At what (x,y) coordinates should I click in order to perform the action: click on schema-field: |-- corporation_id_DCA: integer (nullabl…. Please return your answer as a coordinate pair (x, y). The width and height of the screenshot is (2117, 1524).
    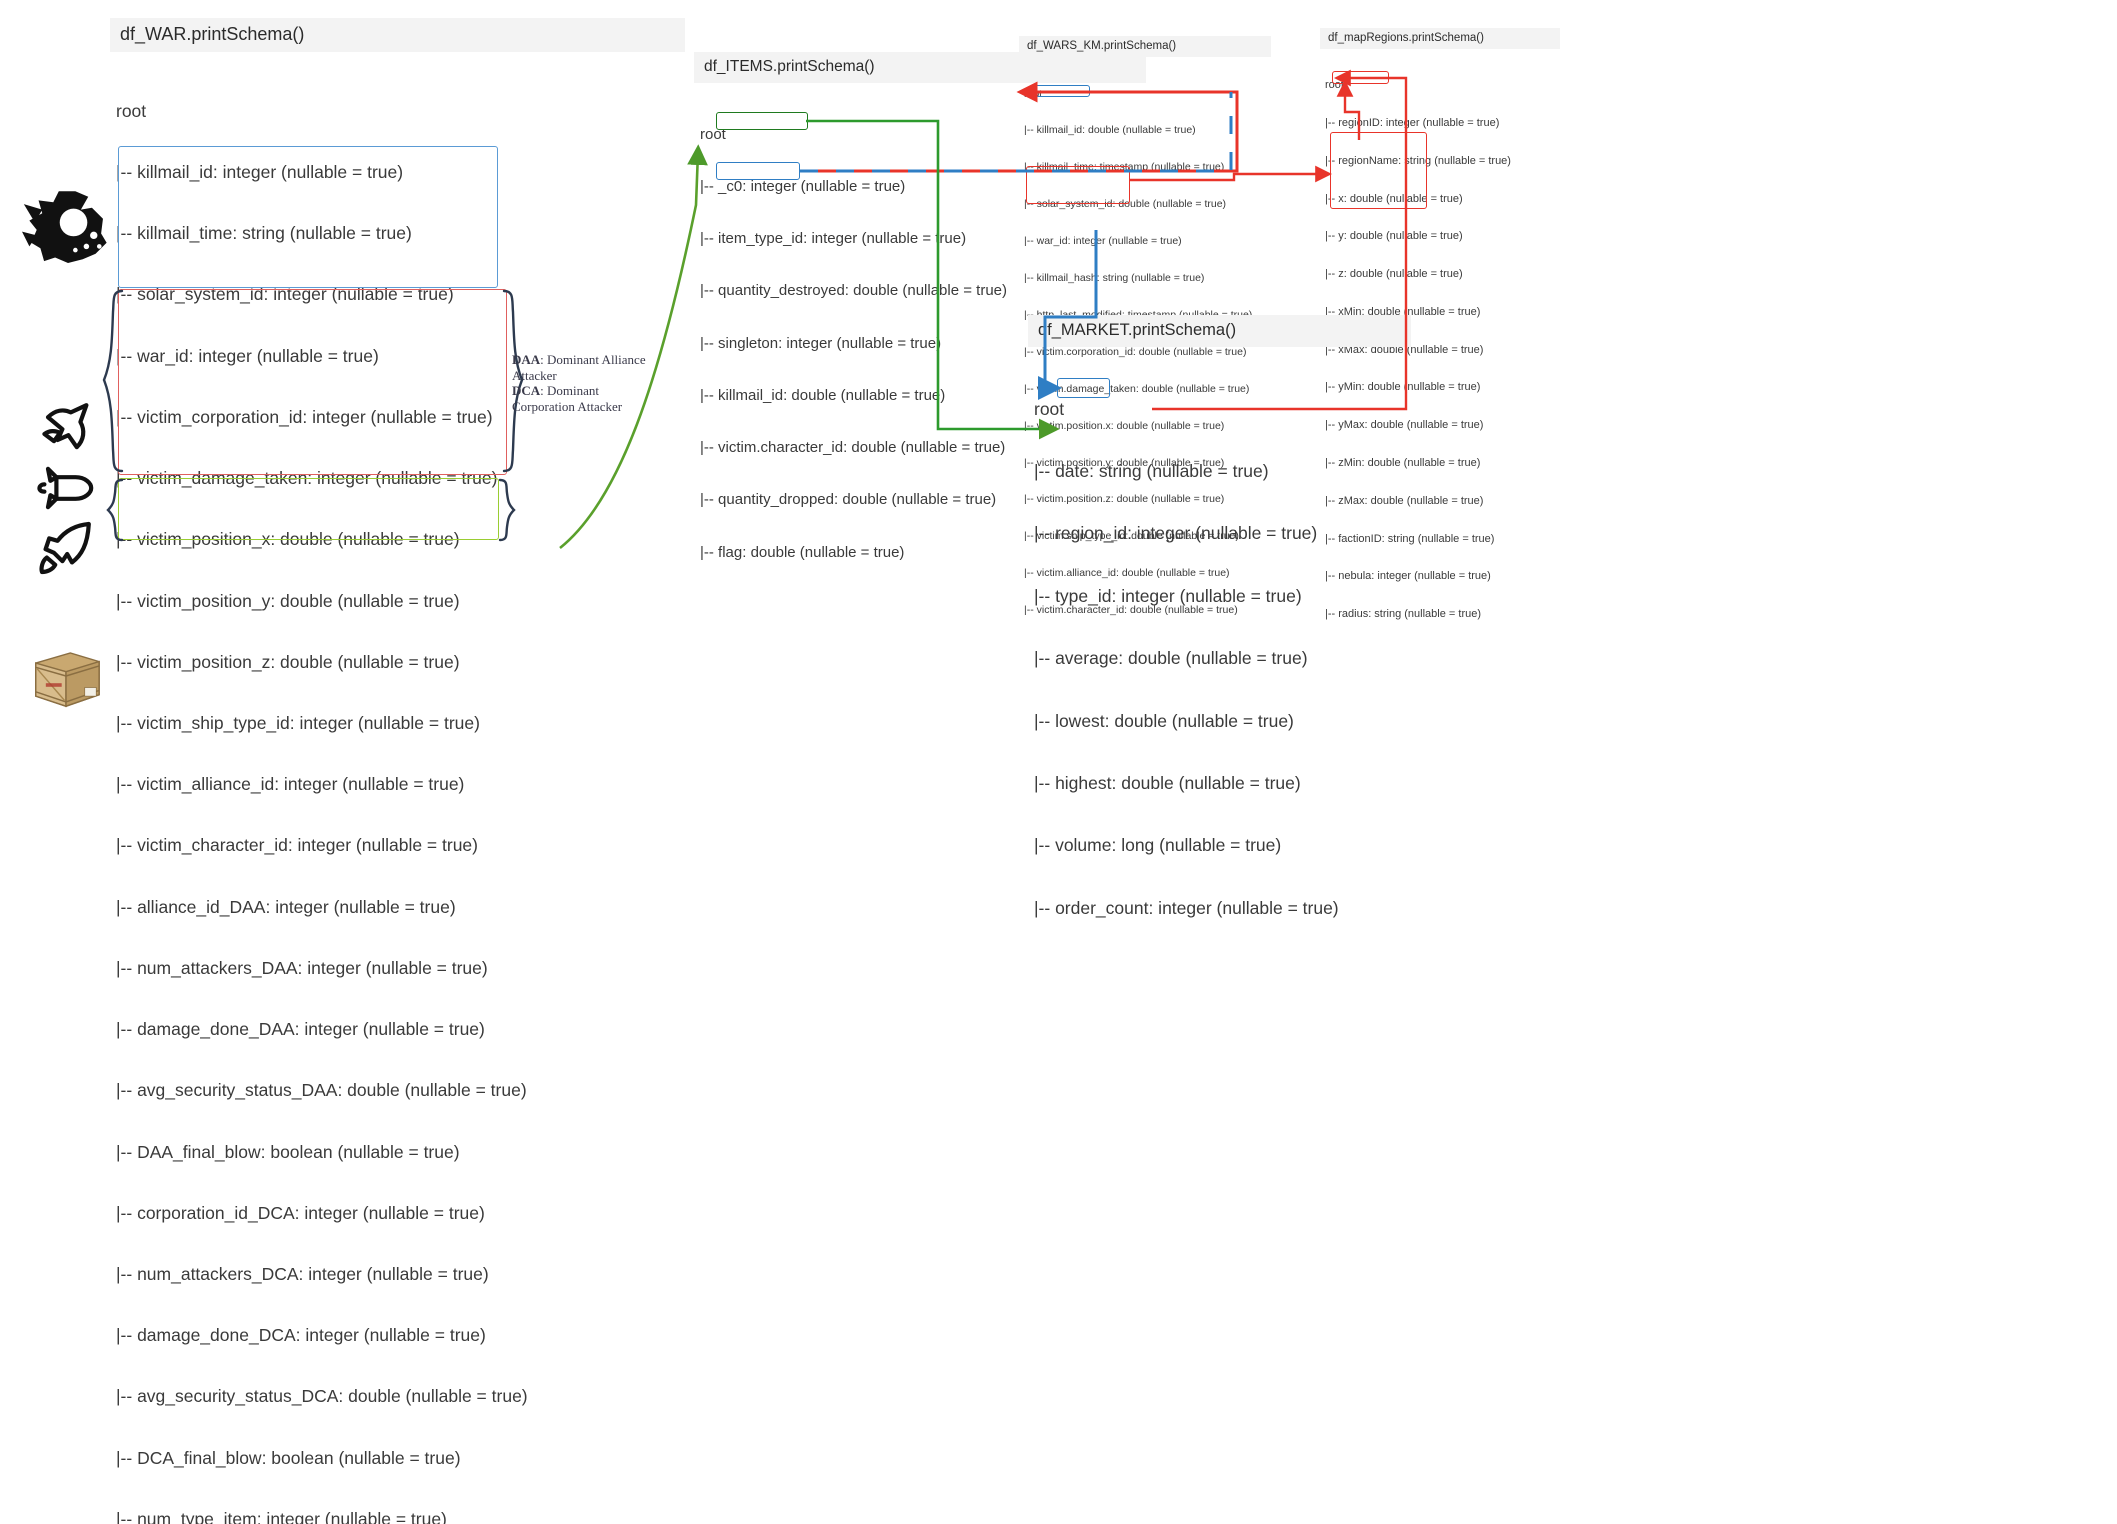
    Looking at the image, I should click on (300, 1212).